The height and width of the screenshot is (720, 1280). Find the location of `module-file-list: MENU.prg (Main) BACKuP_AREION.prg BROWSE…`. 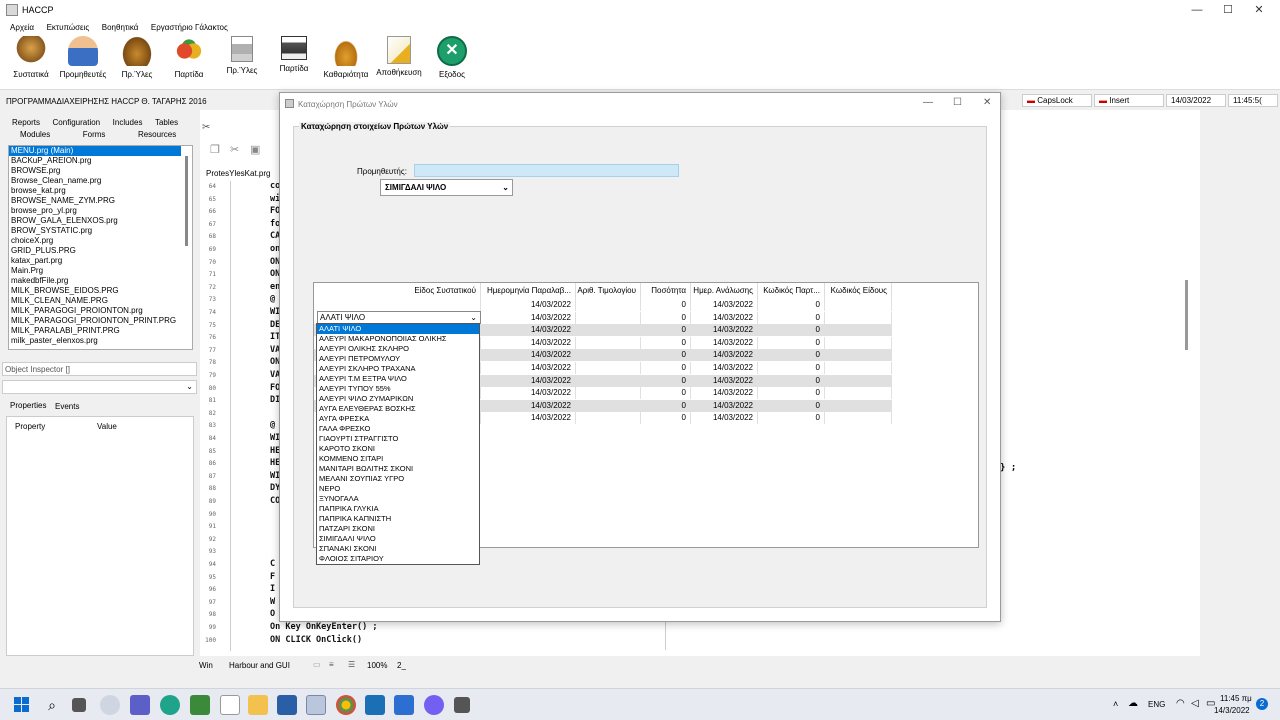

module-file-list: MENU.prg (Main) BACKuP_AREION.prg BROWSE… is located at coordinates (100, 247).